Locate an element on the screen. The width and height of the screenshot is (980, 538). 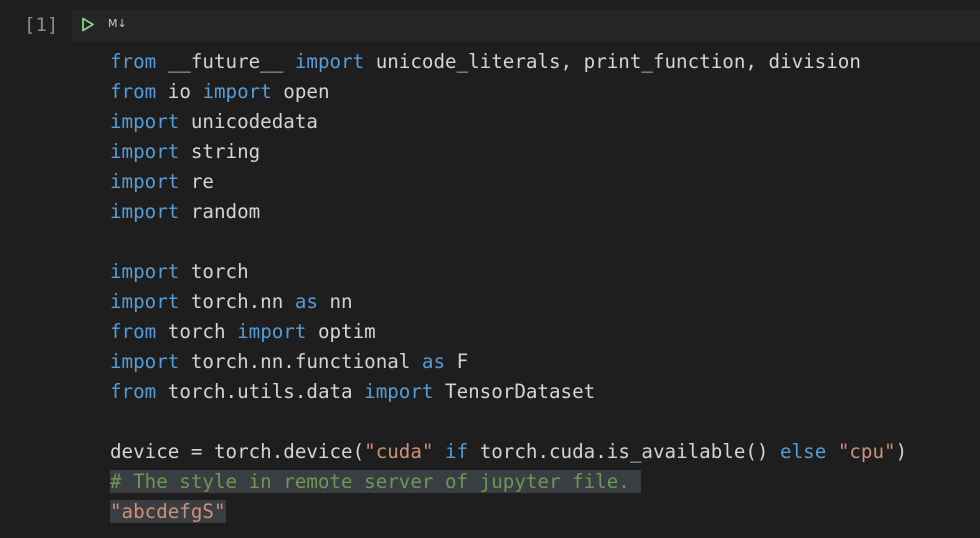
code-token: open is located at coordinates (300, 91).